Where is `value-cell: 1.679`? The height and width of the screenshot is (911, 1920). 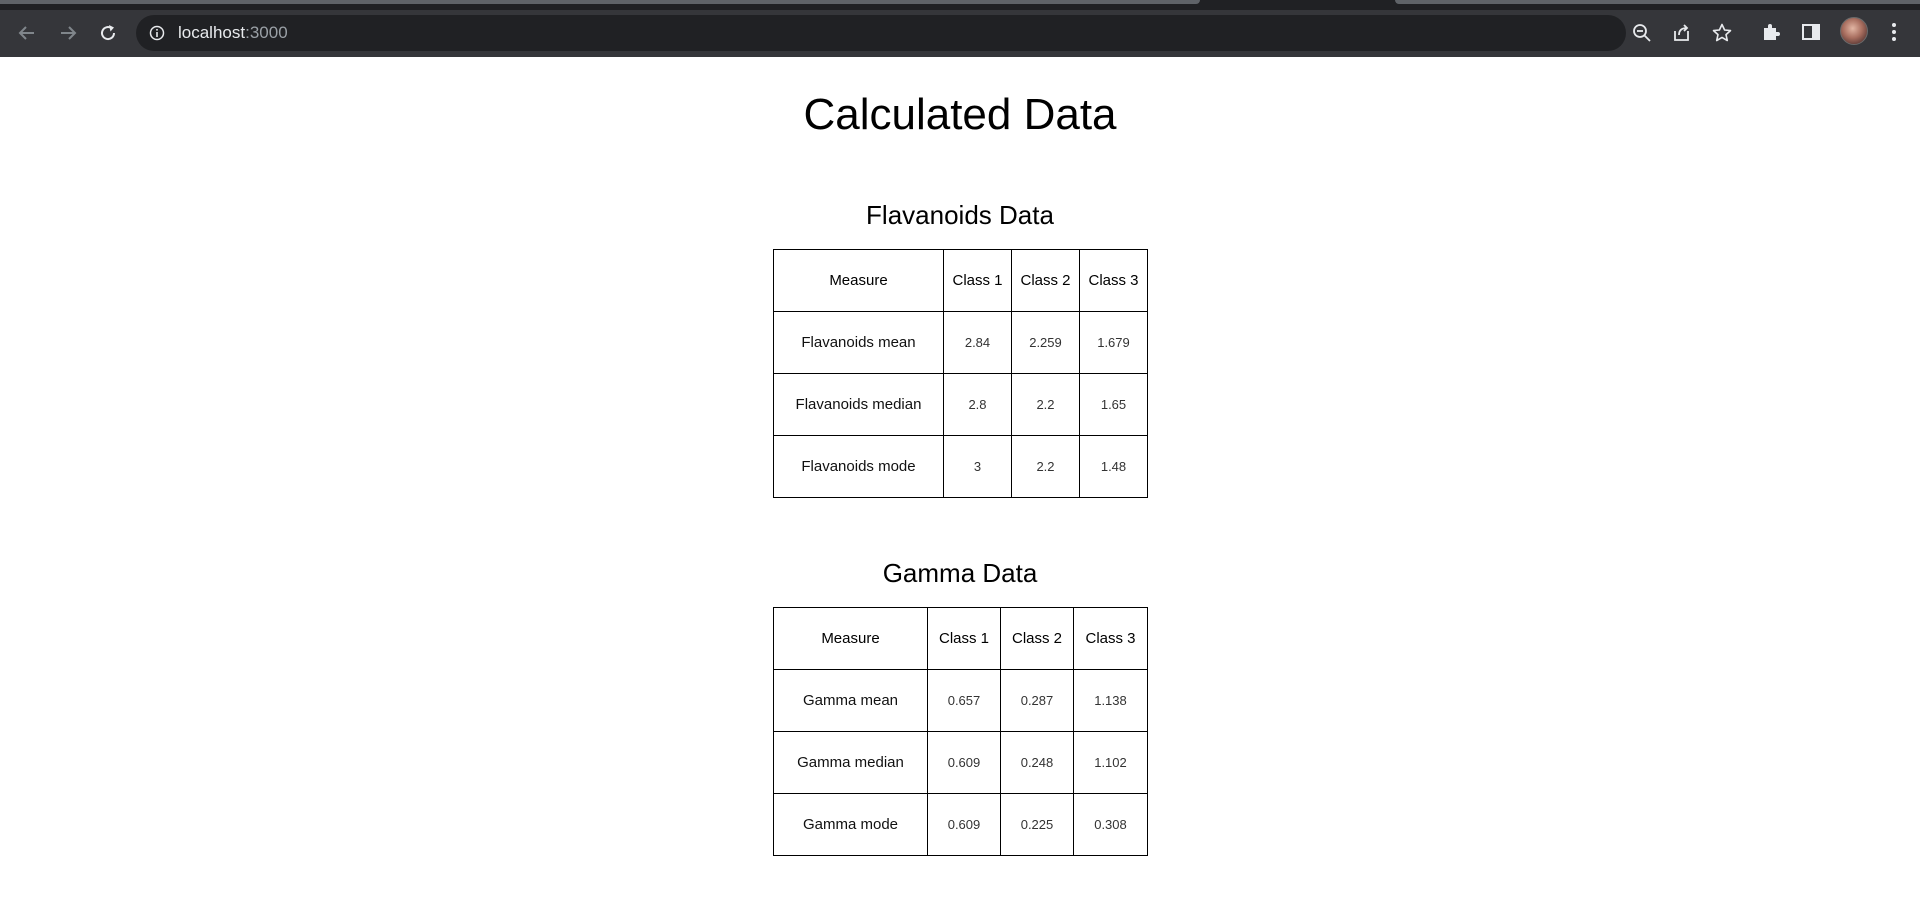
value-cell: 1.679 is located at coordinates (1113, 342).